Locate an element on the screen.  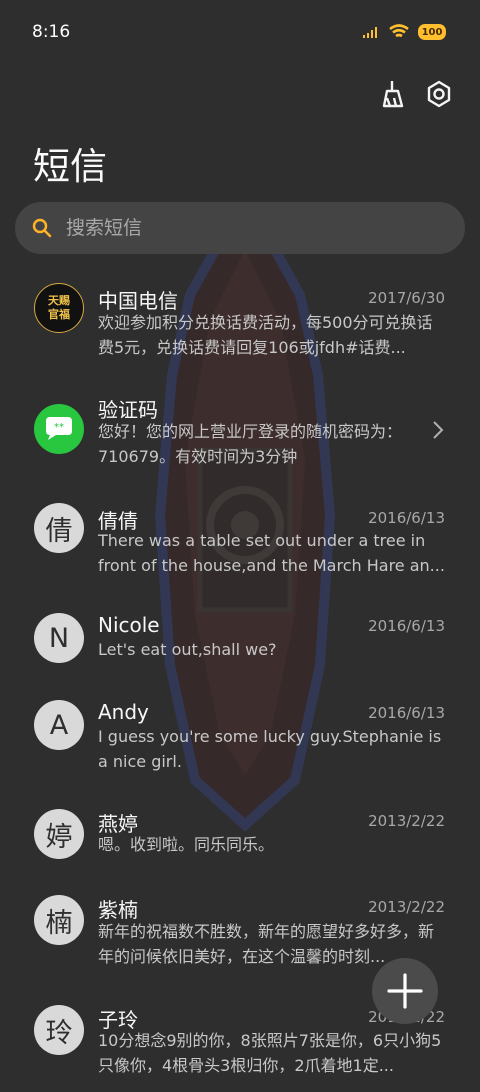
avatar: 玲 is located at coordinates (59, 1030).